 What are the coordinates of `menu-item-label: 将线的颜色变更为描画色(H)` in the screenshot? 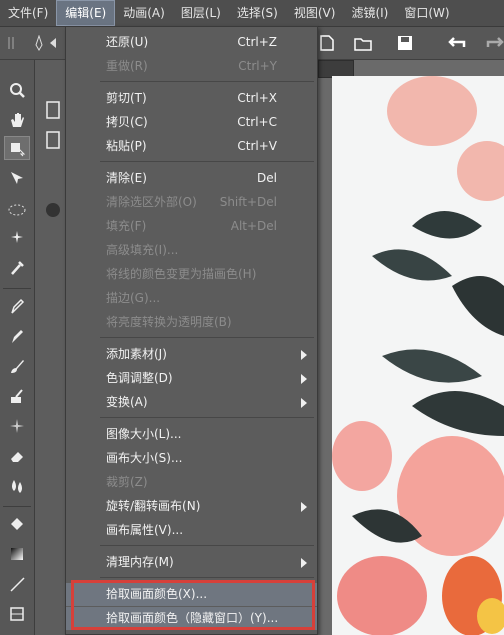 It's located at (181, 274).